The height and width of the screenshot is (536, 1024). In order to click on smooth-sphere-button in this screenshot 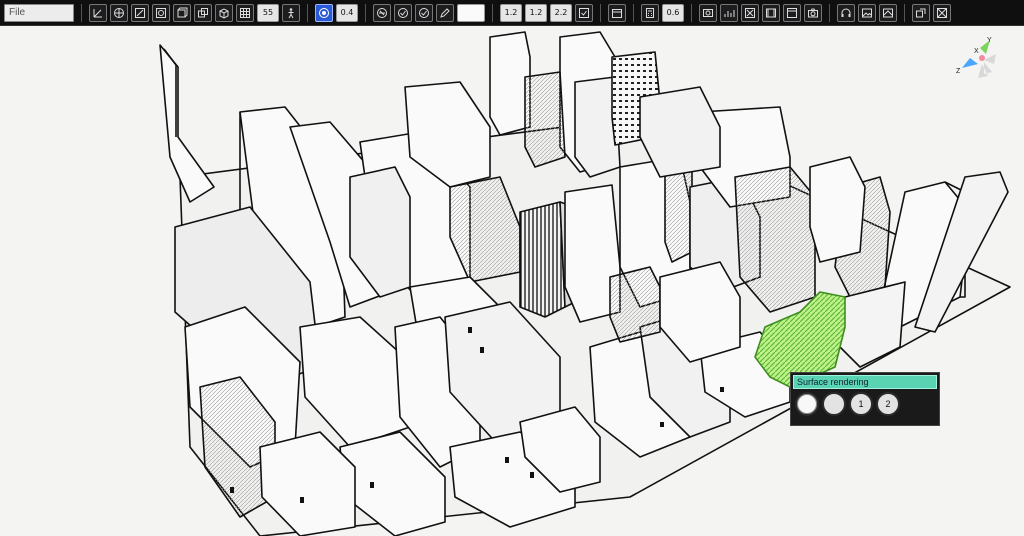, I will do `click(807, 404)`.